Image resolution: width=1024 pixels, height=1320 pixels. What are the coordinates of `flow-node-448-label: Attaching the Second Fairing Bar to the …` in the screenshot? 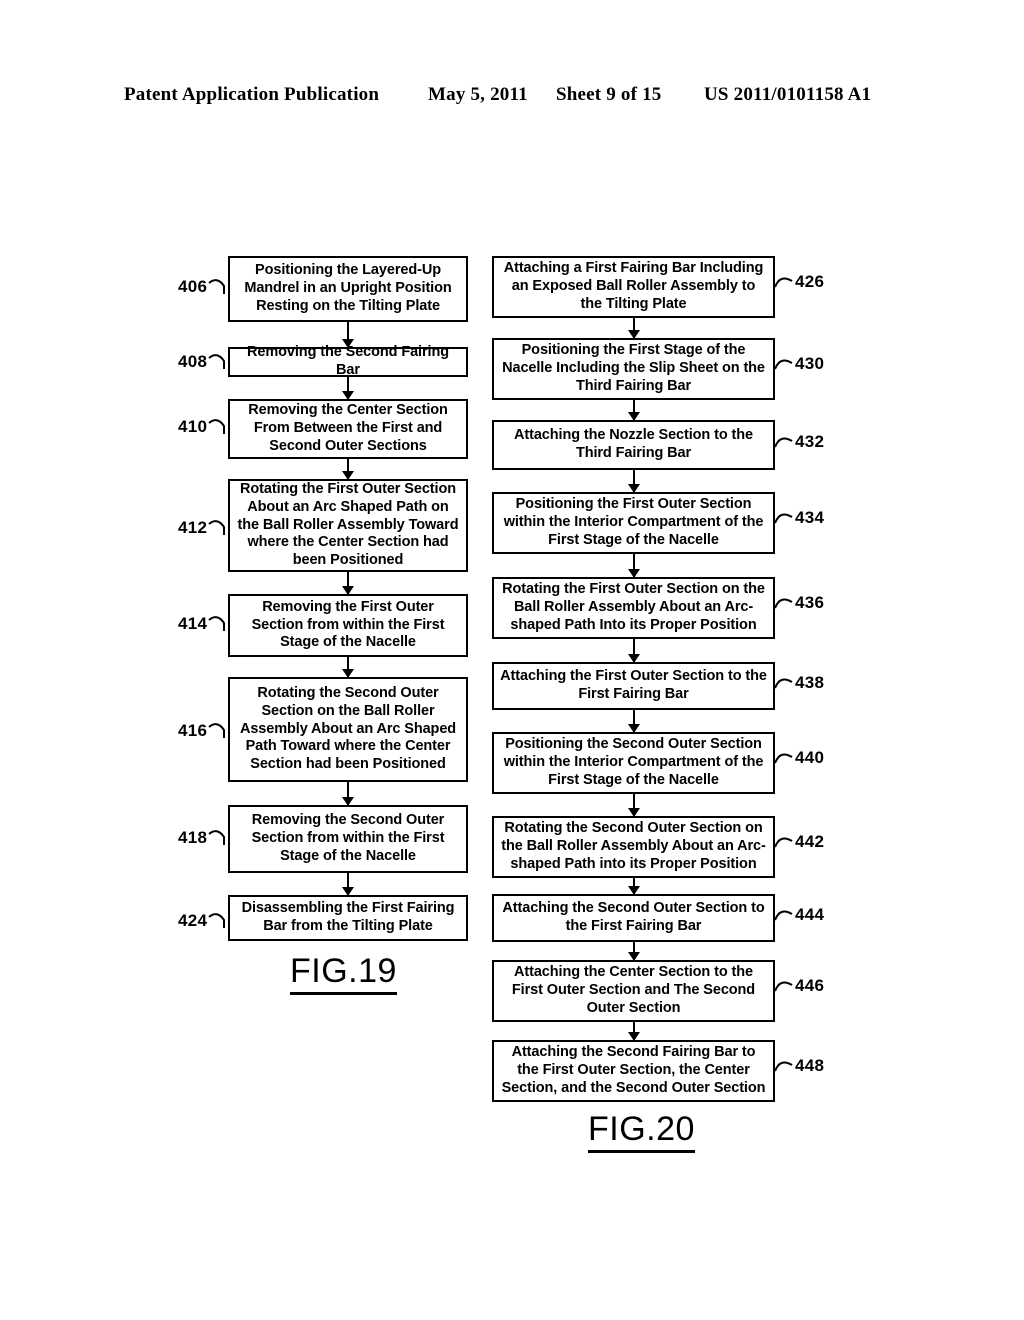 It's located at (633, 1070).